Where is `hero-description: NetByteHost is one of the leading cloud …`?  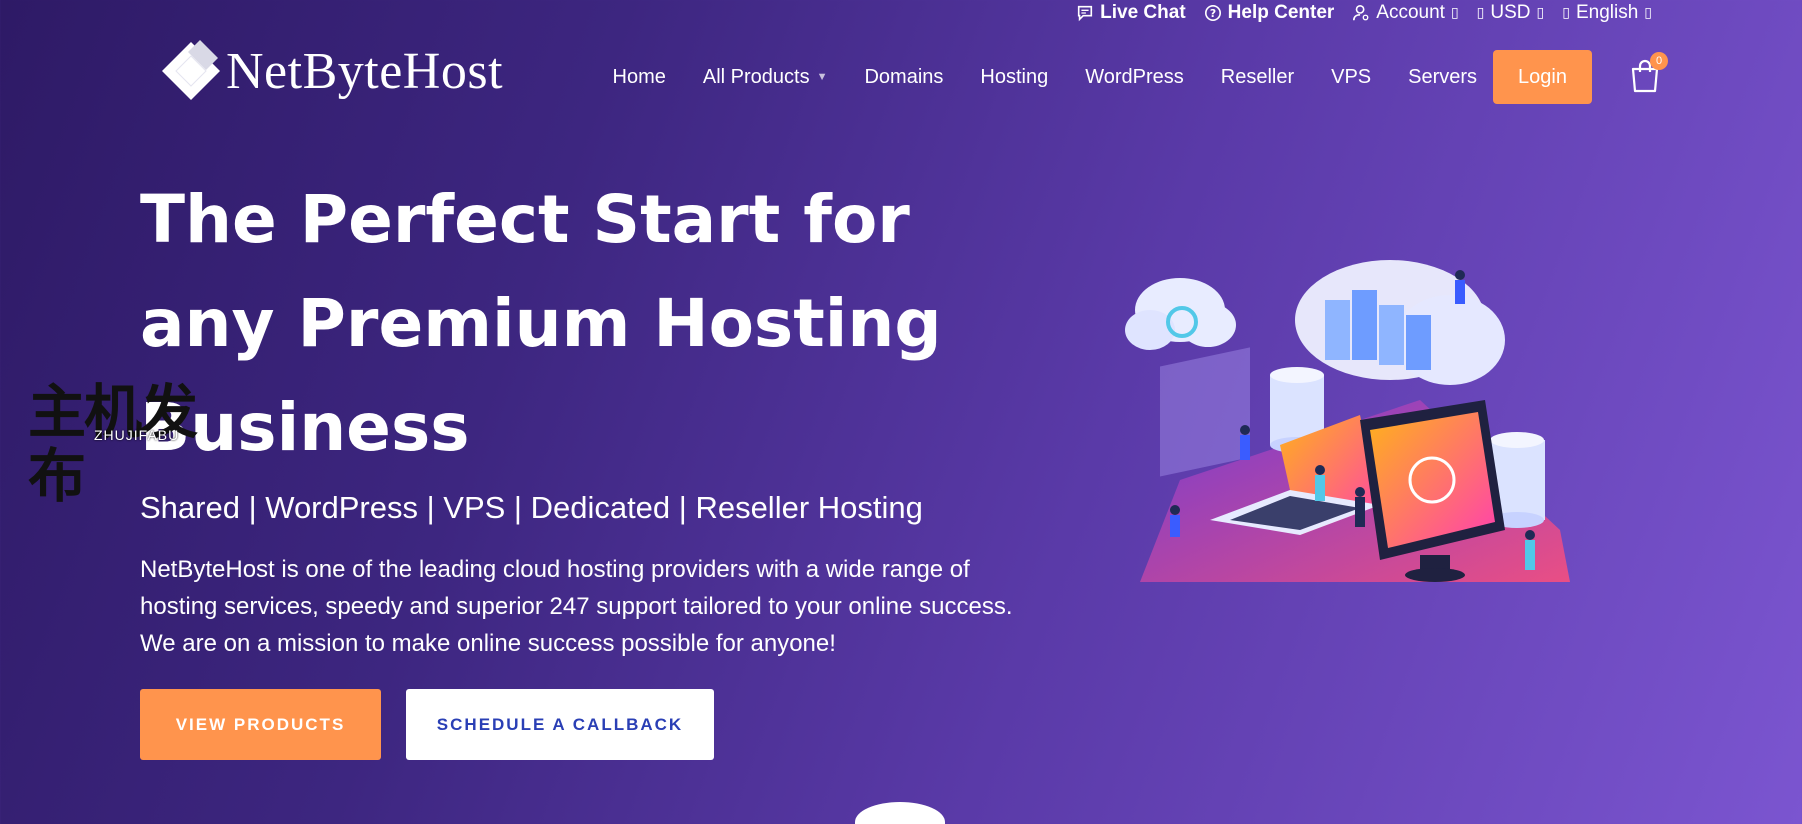 hero-description: NetByteHost is one of the leading cloud … is located at coordinates (576, 606).